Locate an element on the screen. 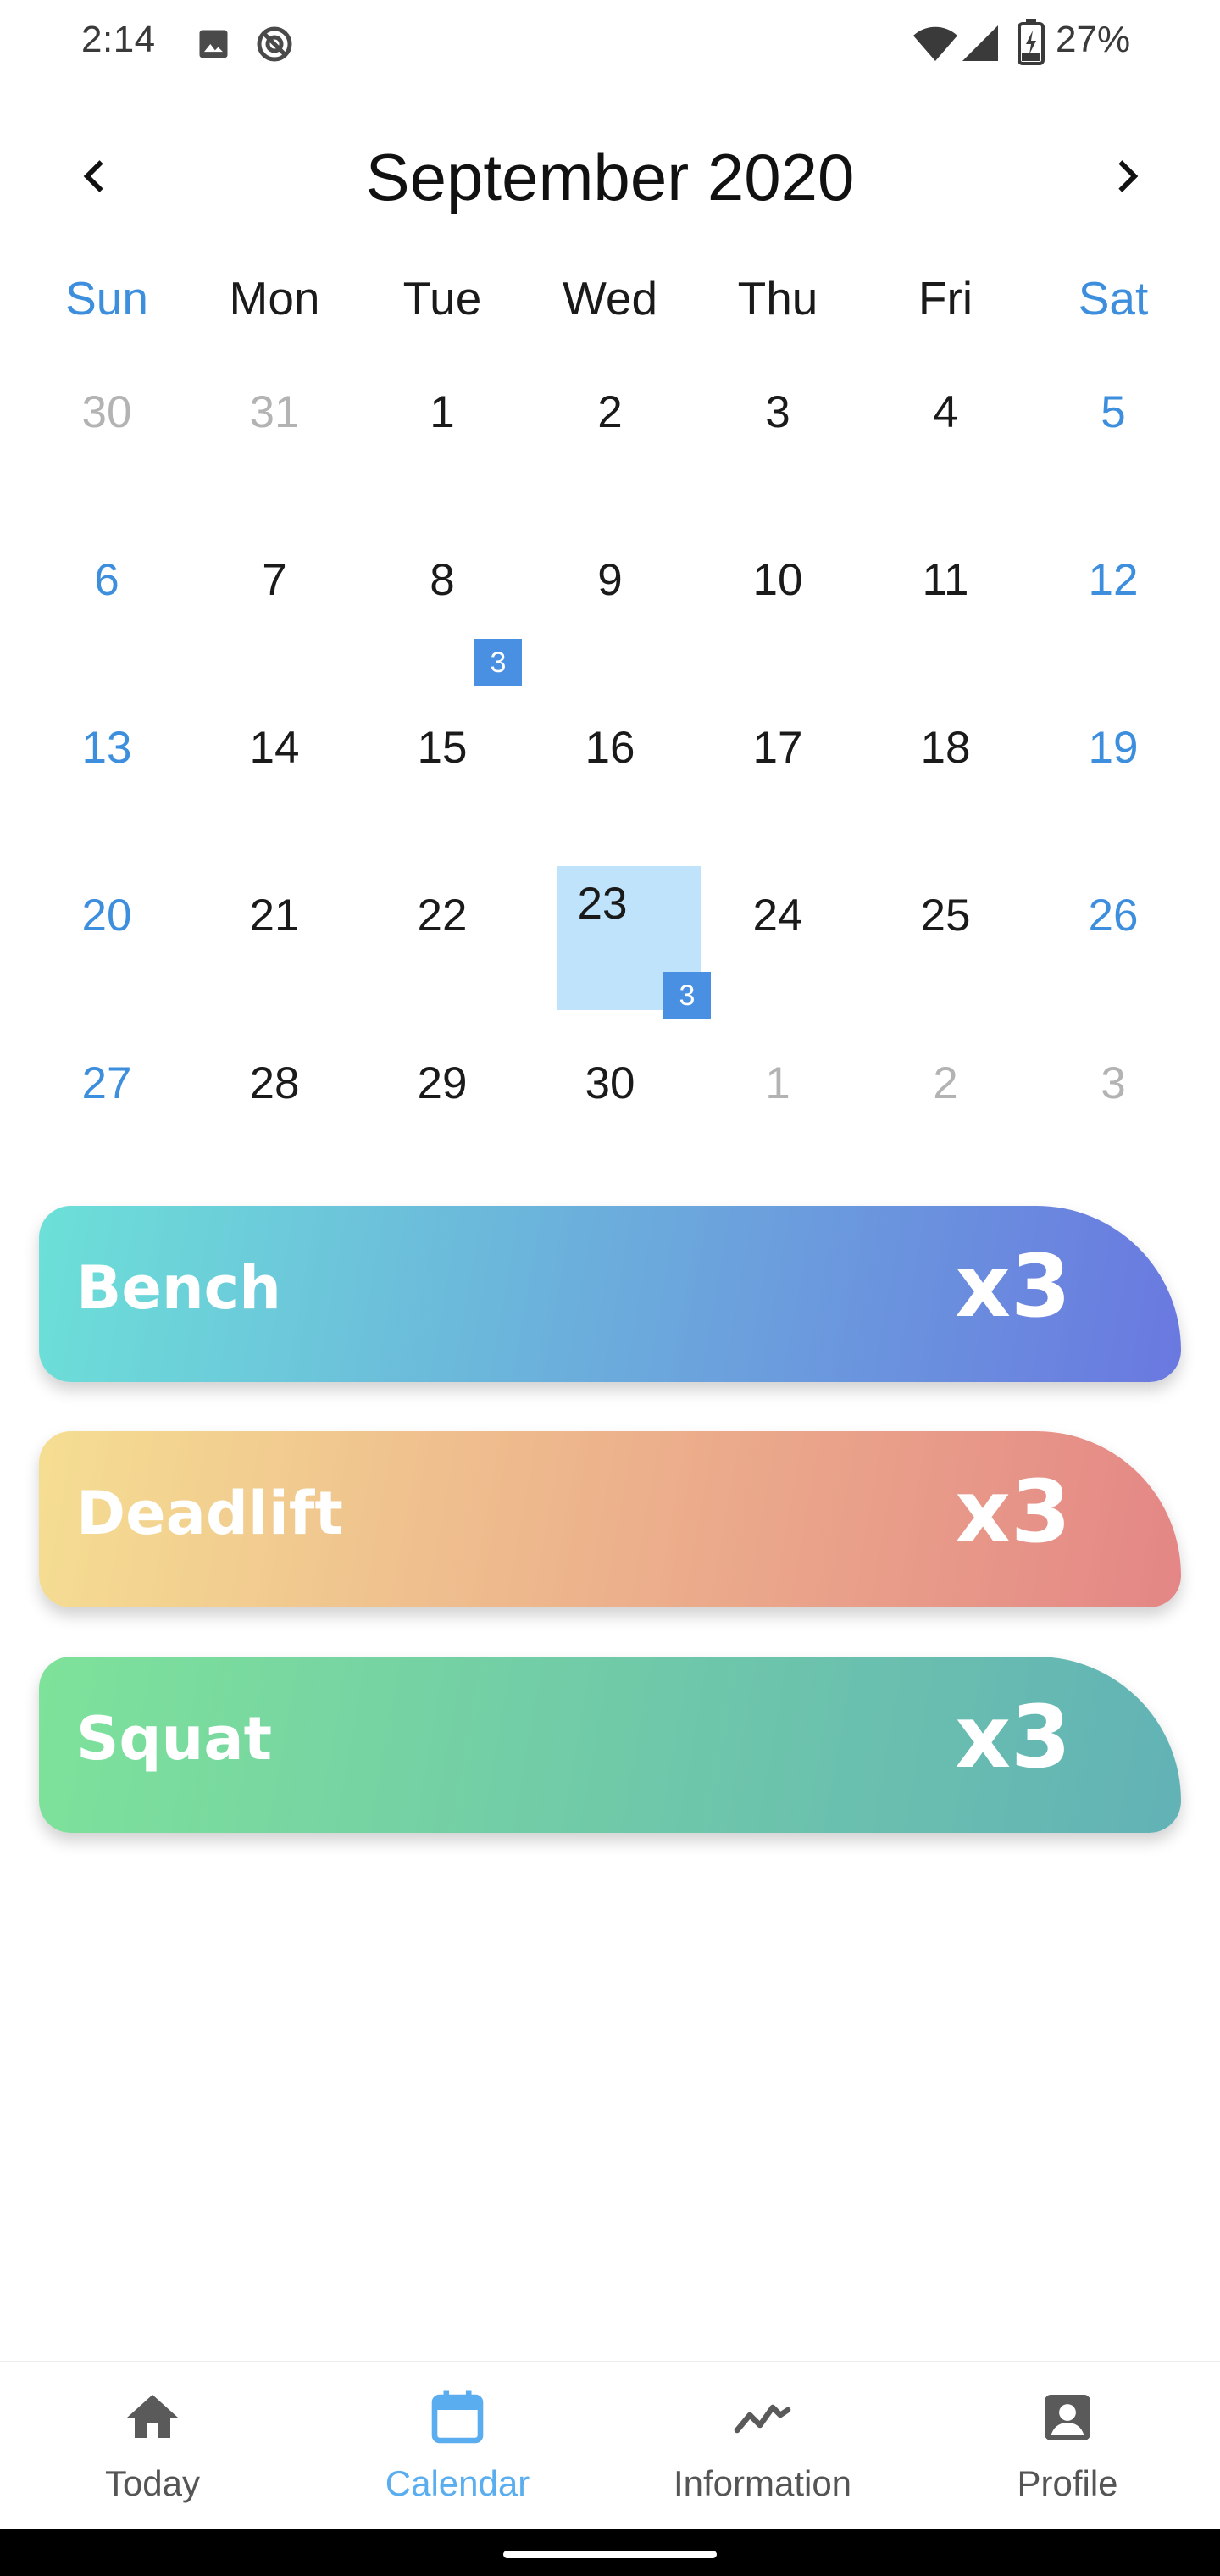 This screenshot has width=1220, height=2576. calendar-day: 5 is located at coordinates (1113, 446).